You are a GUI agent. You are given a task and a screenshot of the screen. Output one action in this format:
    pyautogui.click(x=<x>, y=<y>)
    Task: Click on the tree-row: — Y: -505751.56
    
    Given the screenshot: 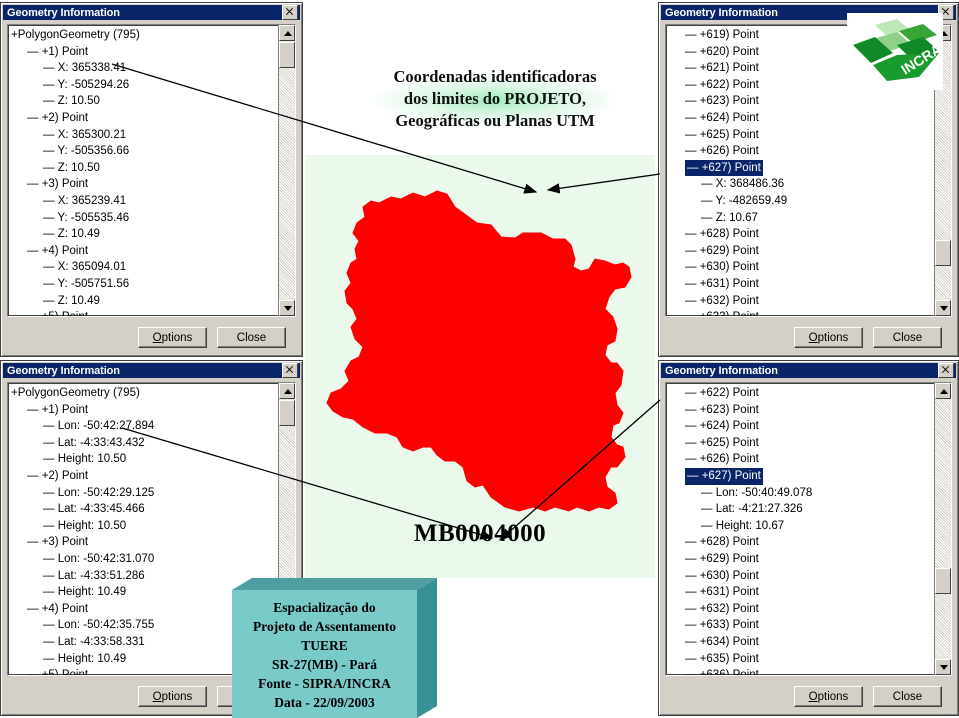 What is the action you would take?
    pyautogui.click(x=144, y=284)
    